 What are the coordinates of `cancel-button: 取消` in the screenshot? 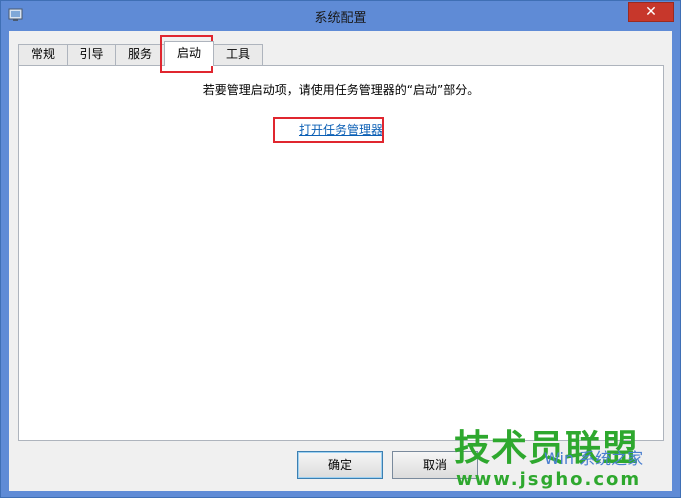 It's located at (435, 465).